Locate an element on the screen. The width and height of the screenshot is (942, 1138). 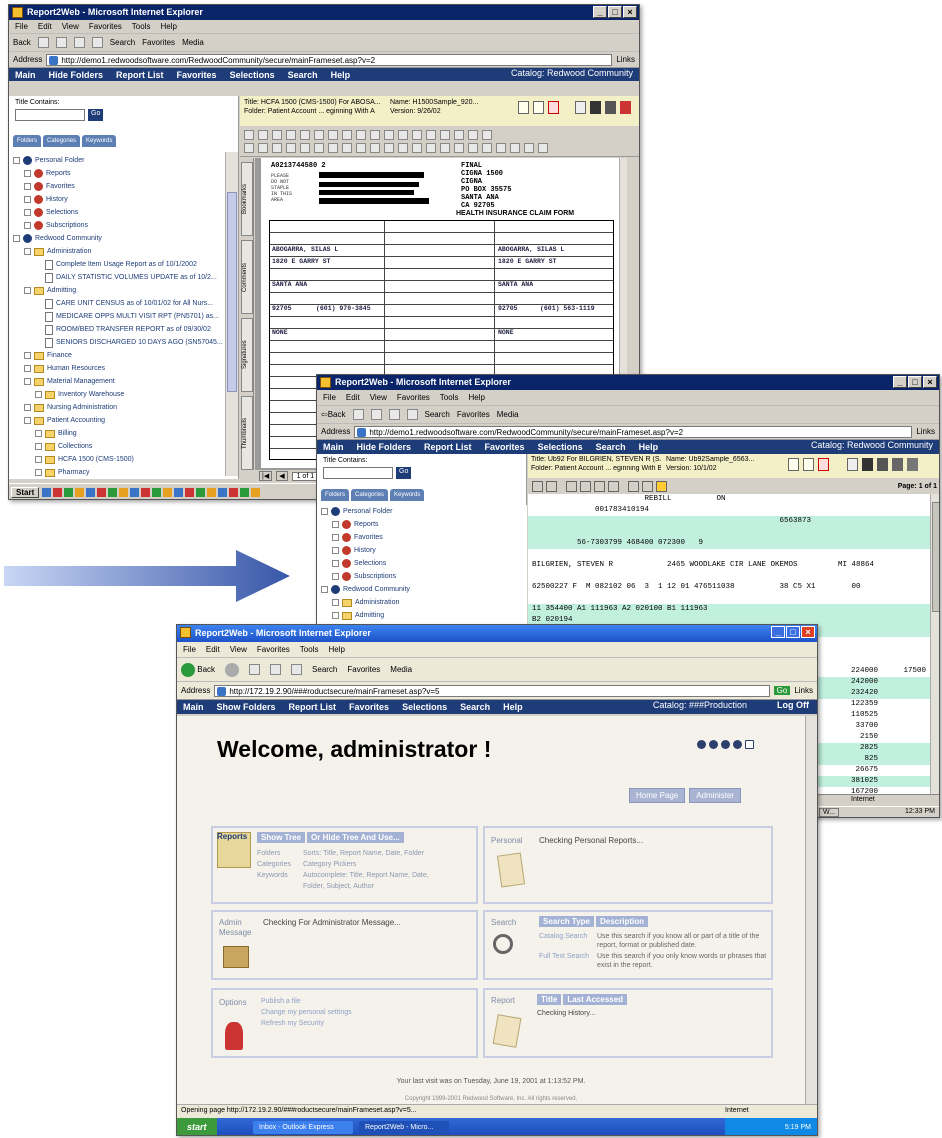
tree-item: History is located at coordinates (116, 199).